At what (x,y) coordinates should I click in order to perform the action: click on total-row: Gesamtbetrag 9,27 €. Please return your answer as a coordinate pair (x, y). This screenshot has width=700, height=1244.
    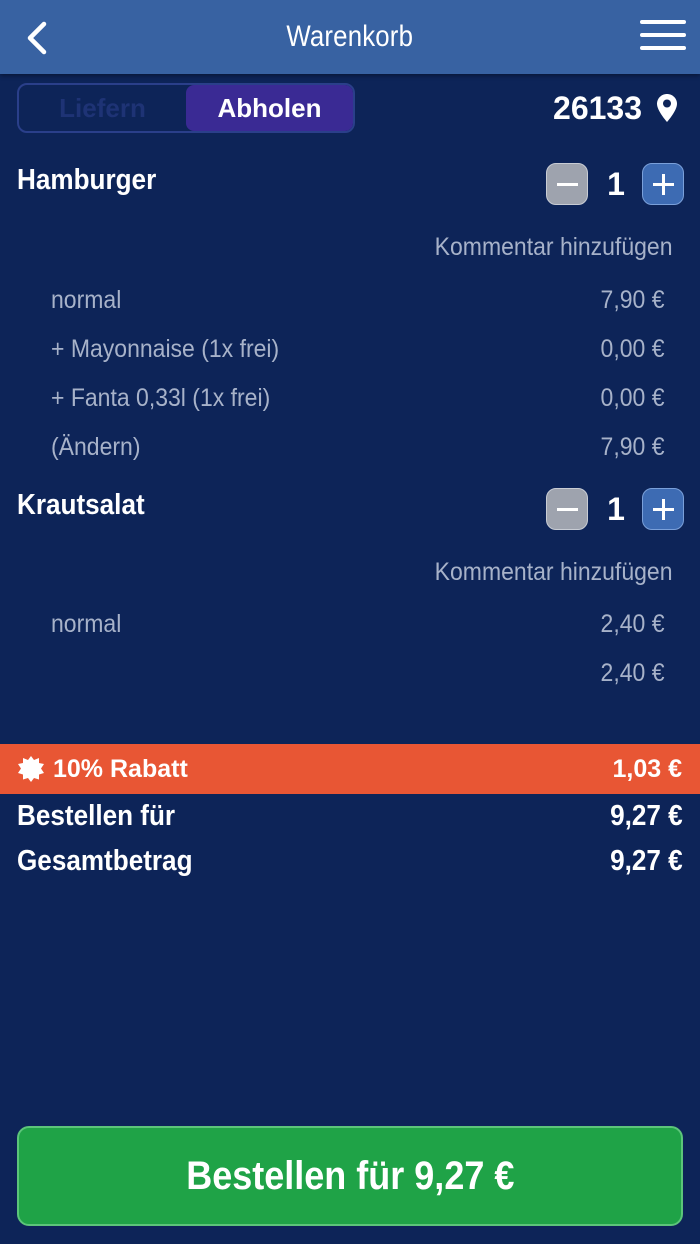
    Looking at the image, I should click on (350, 861).